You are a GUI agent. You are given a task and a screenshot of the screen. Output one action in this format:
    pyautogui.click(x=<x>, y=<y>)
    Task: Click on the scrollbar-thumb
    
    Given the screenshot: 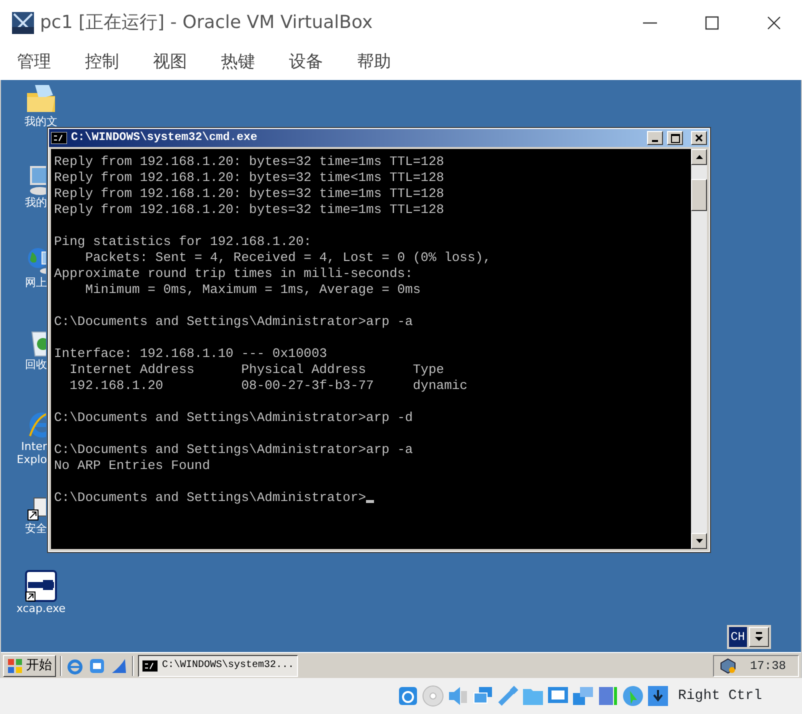 What is the action you would take?
    pyautogui.click(x=699, y=195)
    